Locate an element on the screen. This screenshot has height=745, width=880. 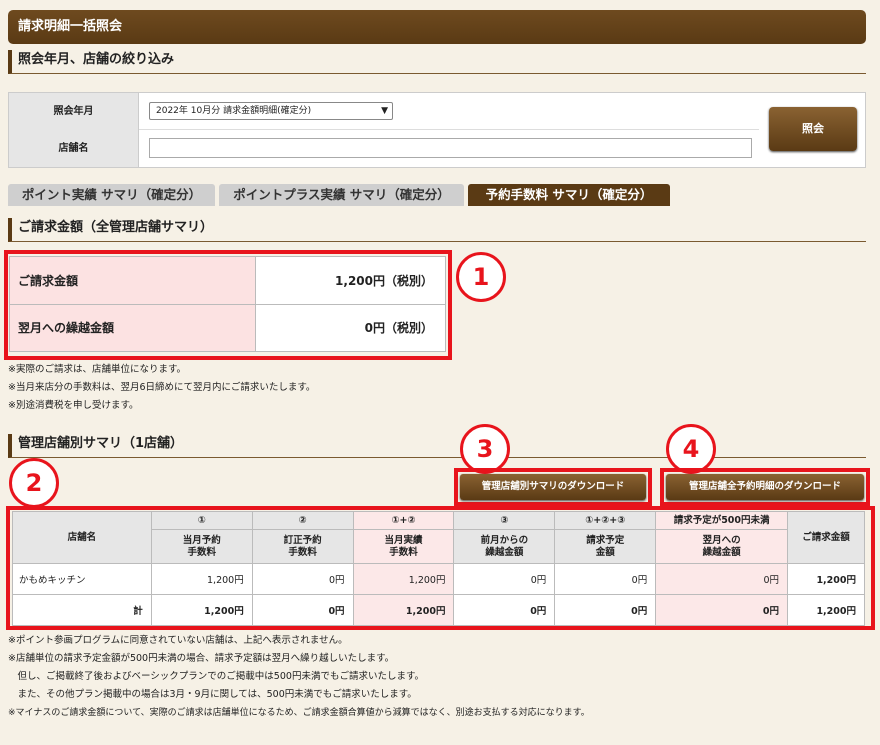
store-label: 店舗名 is located at coordinates (74, 148).